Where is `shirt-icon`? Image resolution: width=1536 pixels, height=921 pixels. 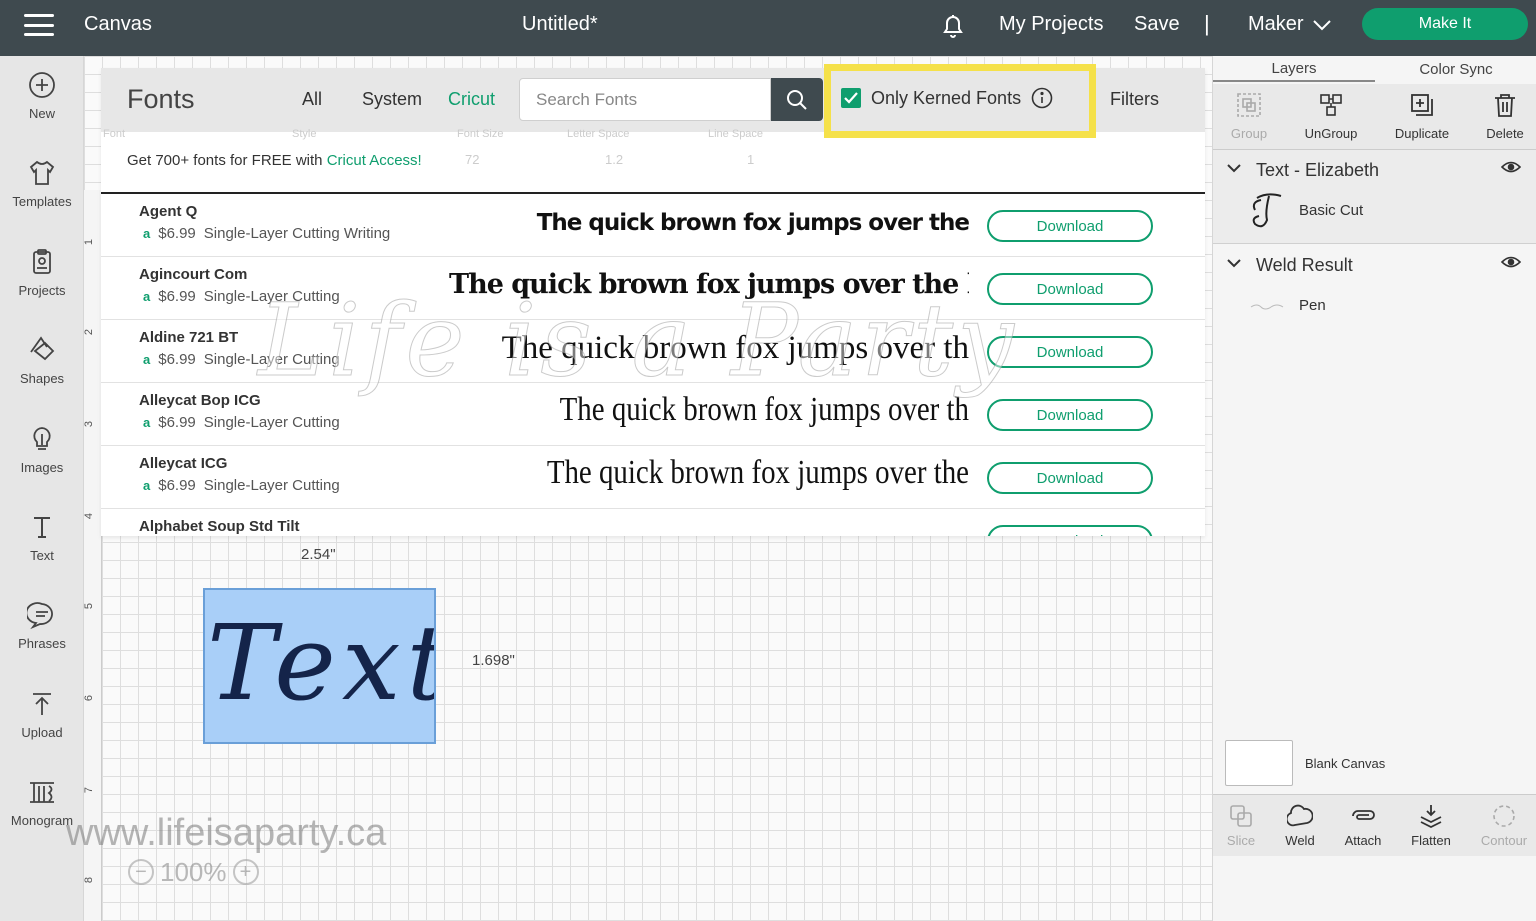 shirt-icon is located at coordinates (42, 172).